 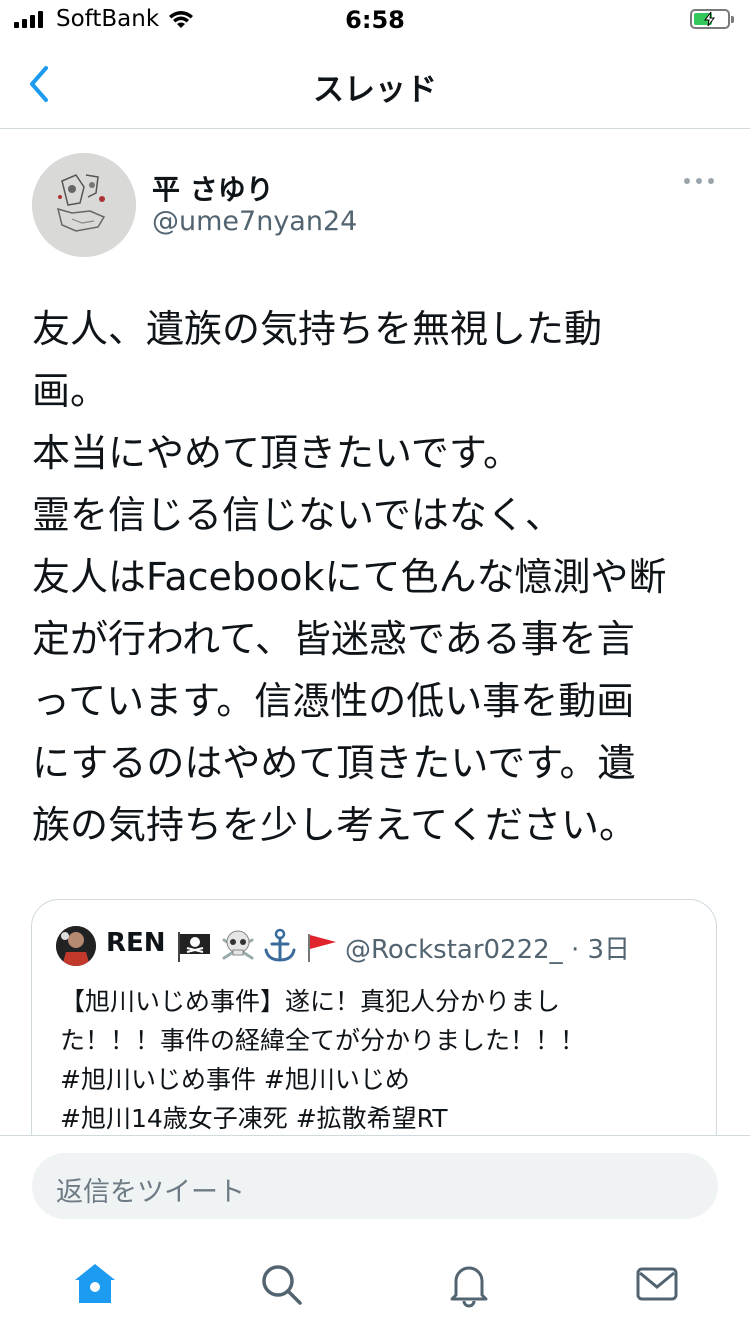 I want to click on navigation-bar: スレッド, so click(x=375, y=84).